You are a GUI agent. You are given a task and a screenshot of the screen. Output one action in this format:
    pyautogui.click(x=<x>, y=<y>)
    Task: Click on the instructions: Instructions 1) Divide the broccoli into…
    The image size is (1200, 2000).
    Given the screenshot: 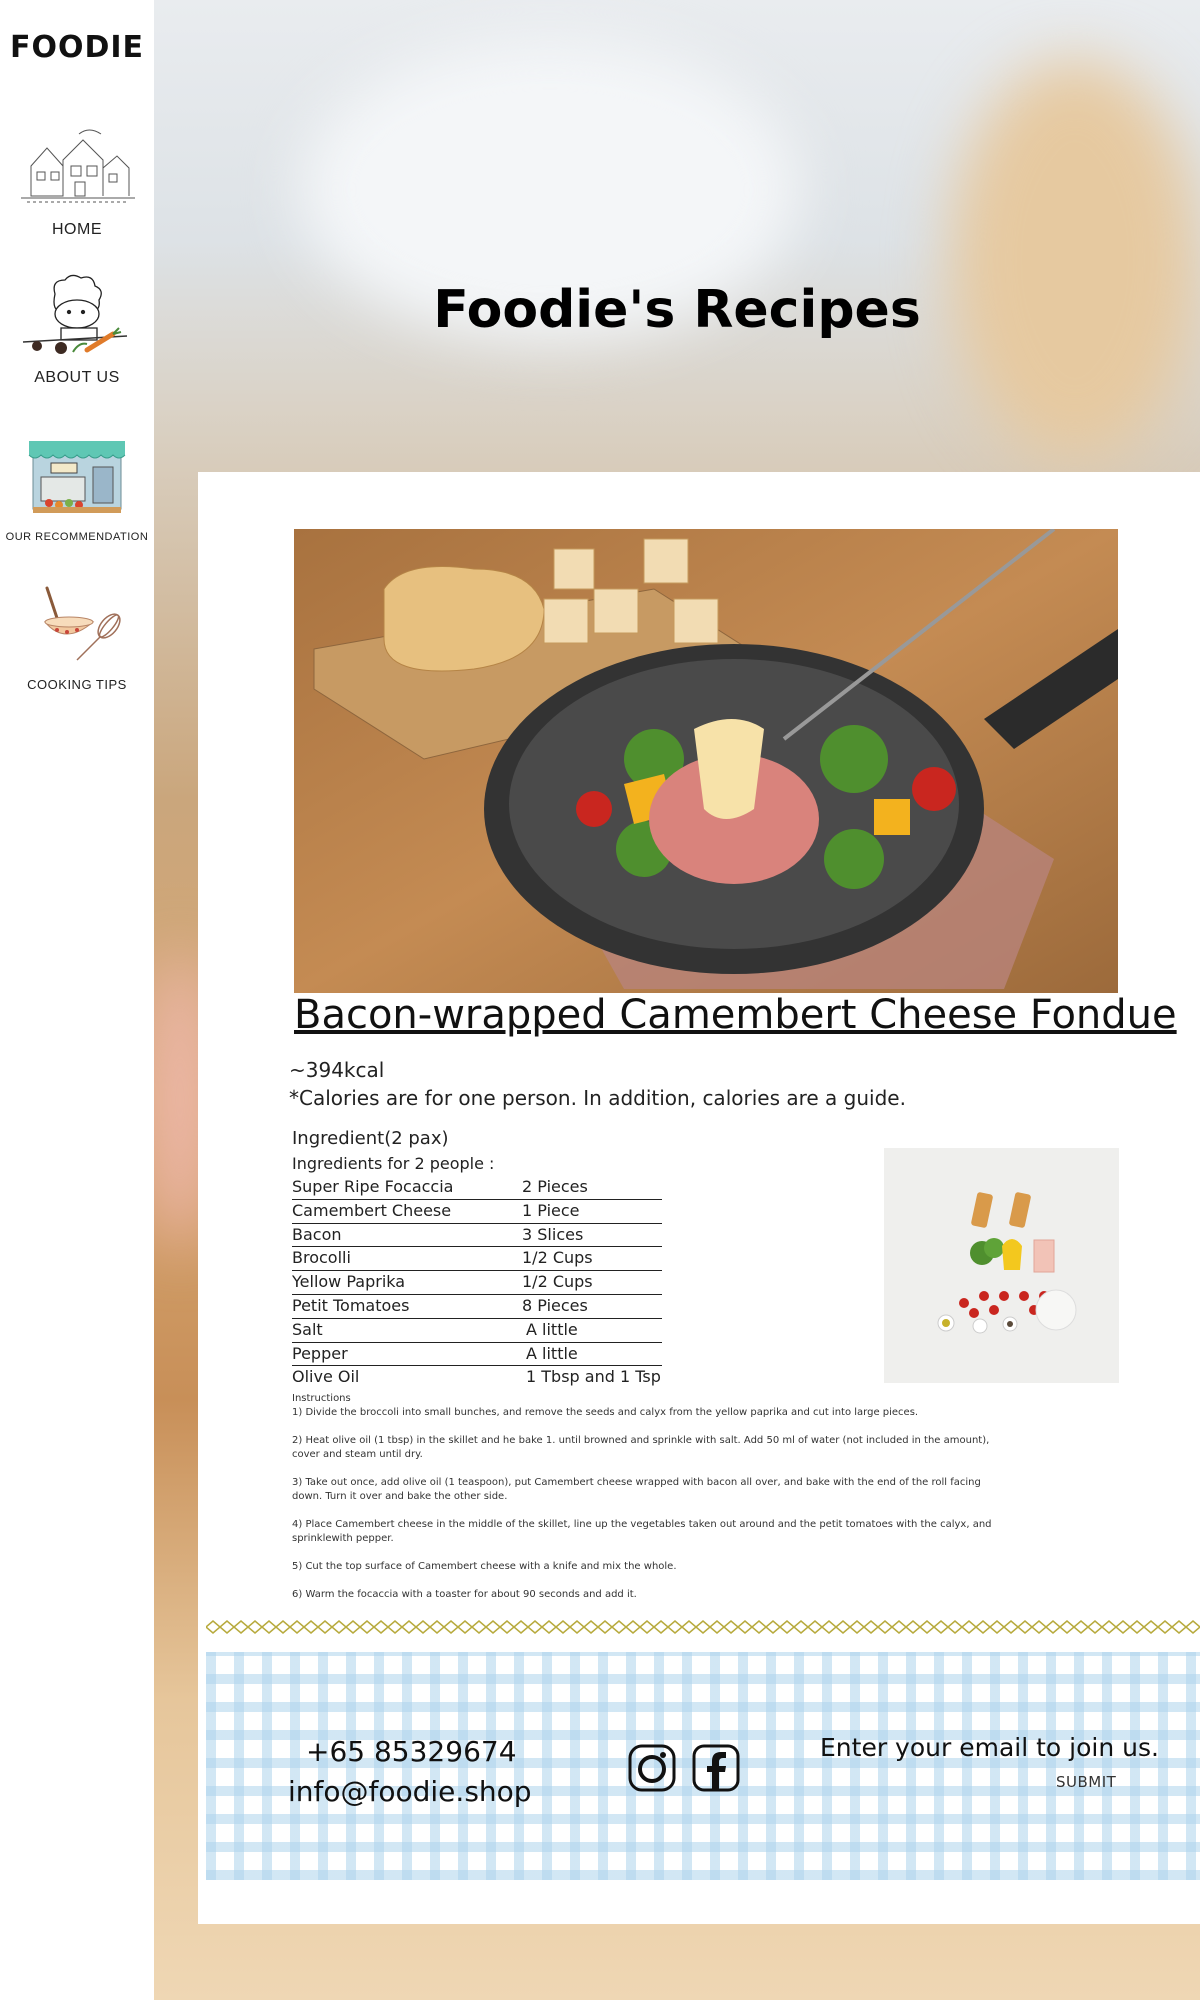 What is the action you would take?
    pyautogui.click(x=652, y=1504)
    